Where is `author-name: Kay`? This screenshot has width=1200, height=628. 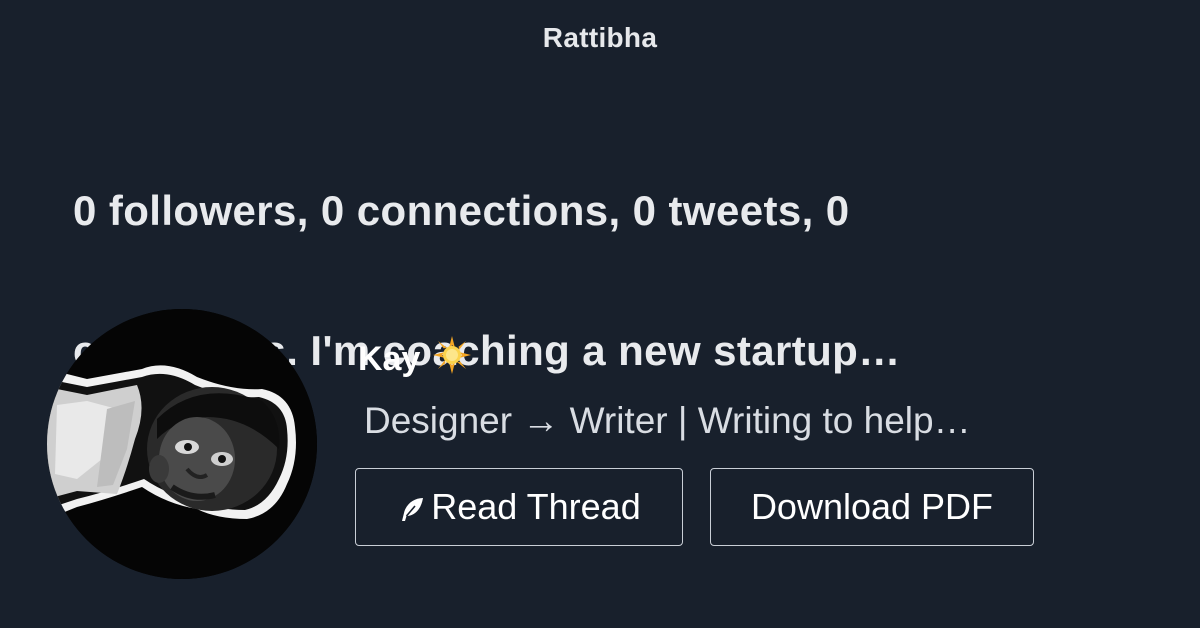
author-name: Kay is located at coordinates (415, 359).